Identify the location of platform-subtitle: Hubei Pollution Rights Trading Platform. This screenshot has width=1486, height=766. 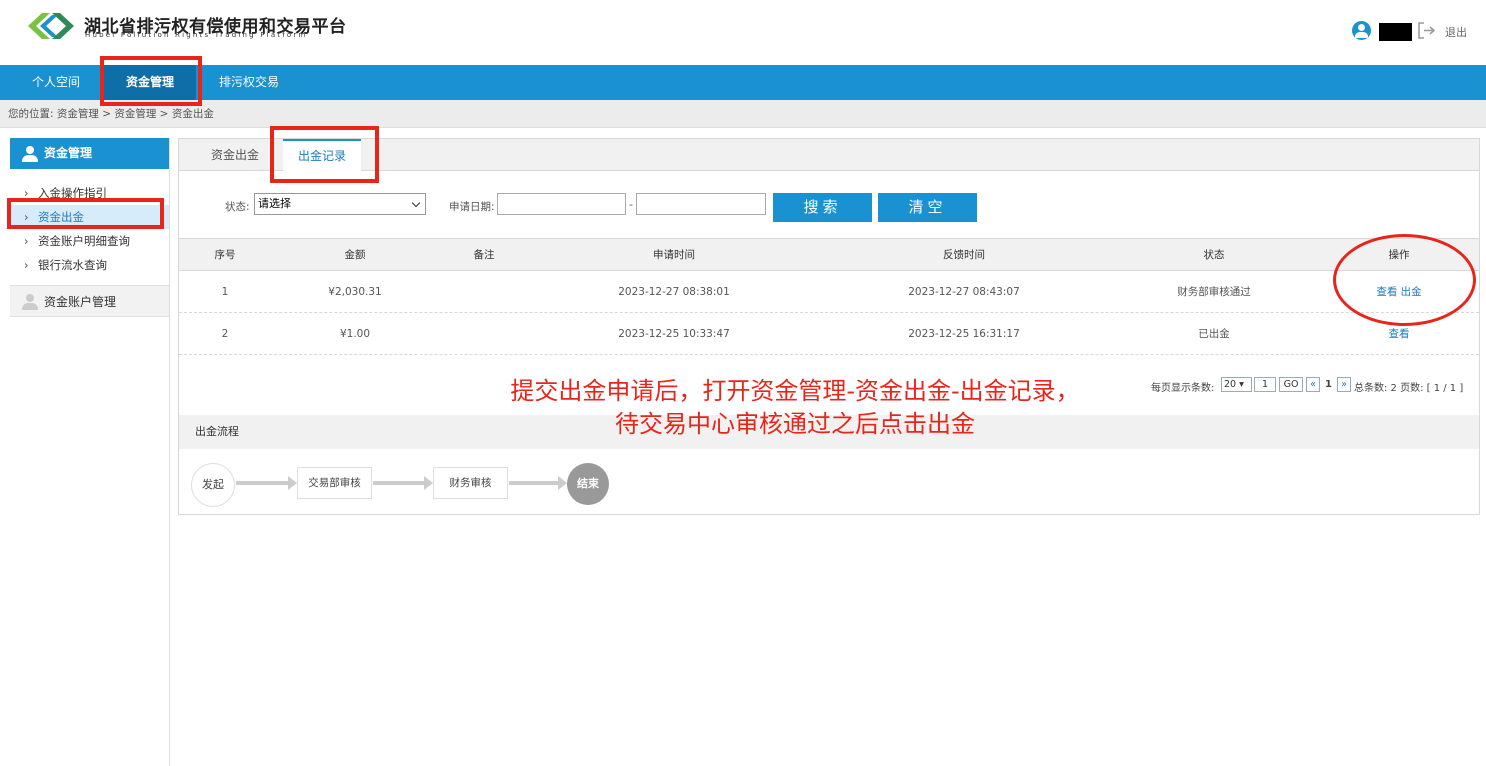
(196, 35).